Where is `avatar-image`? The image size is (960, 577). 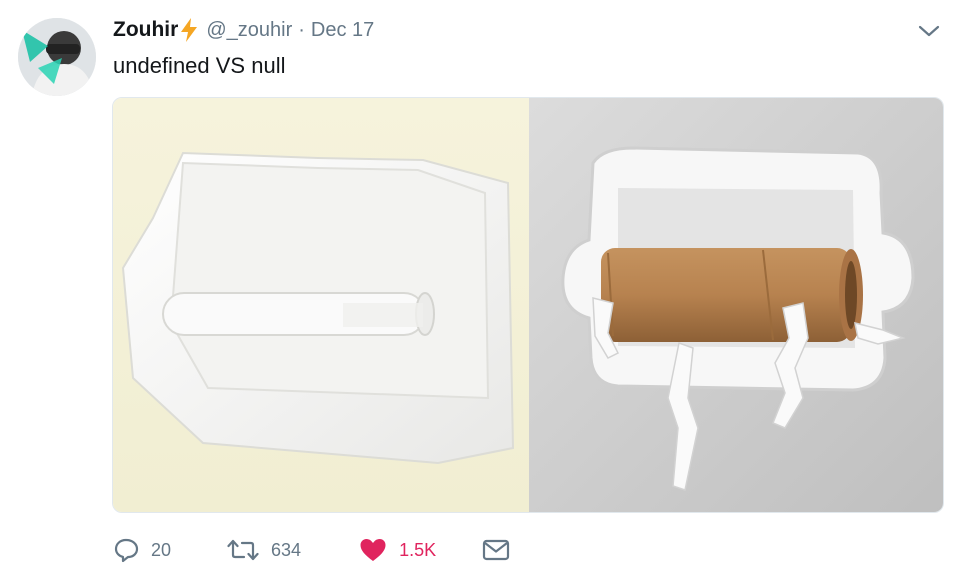 avatar-image is located at coordinates (57, 57).